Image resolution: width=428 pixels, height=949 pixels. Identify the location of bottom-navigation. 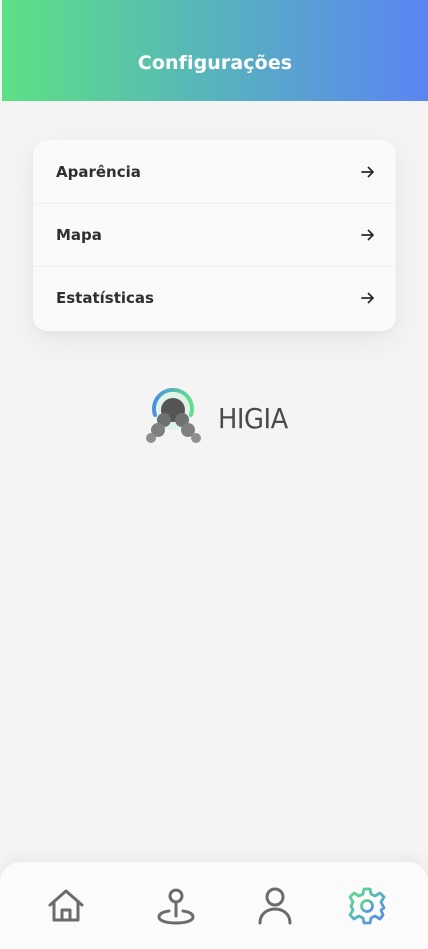
(214, 905).